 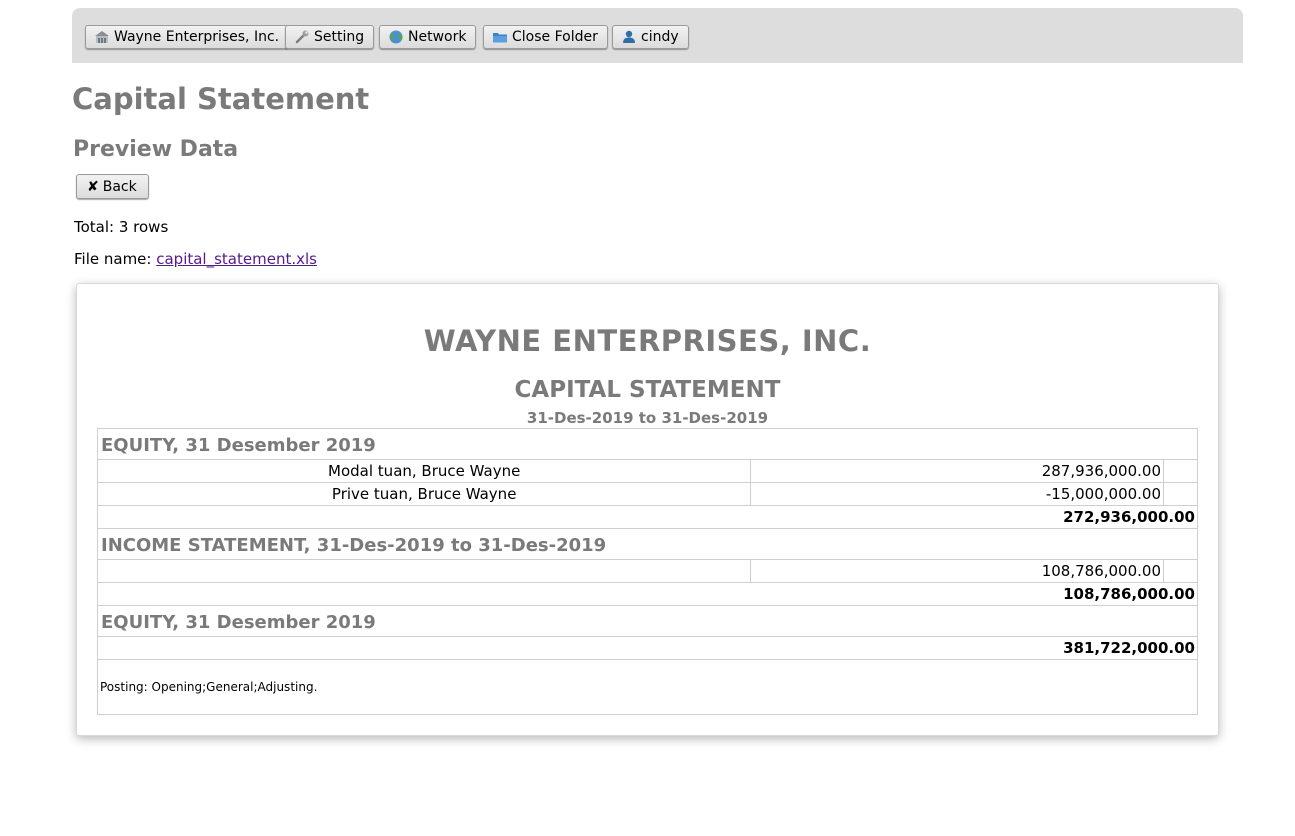 What do you see at coordinates (121, 227) in the screenshot?
I see `total-rows-text: Total: 3 rows` at bounding box center [121, 227].